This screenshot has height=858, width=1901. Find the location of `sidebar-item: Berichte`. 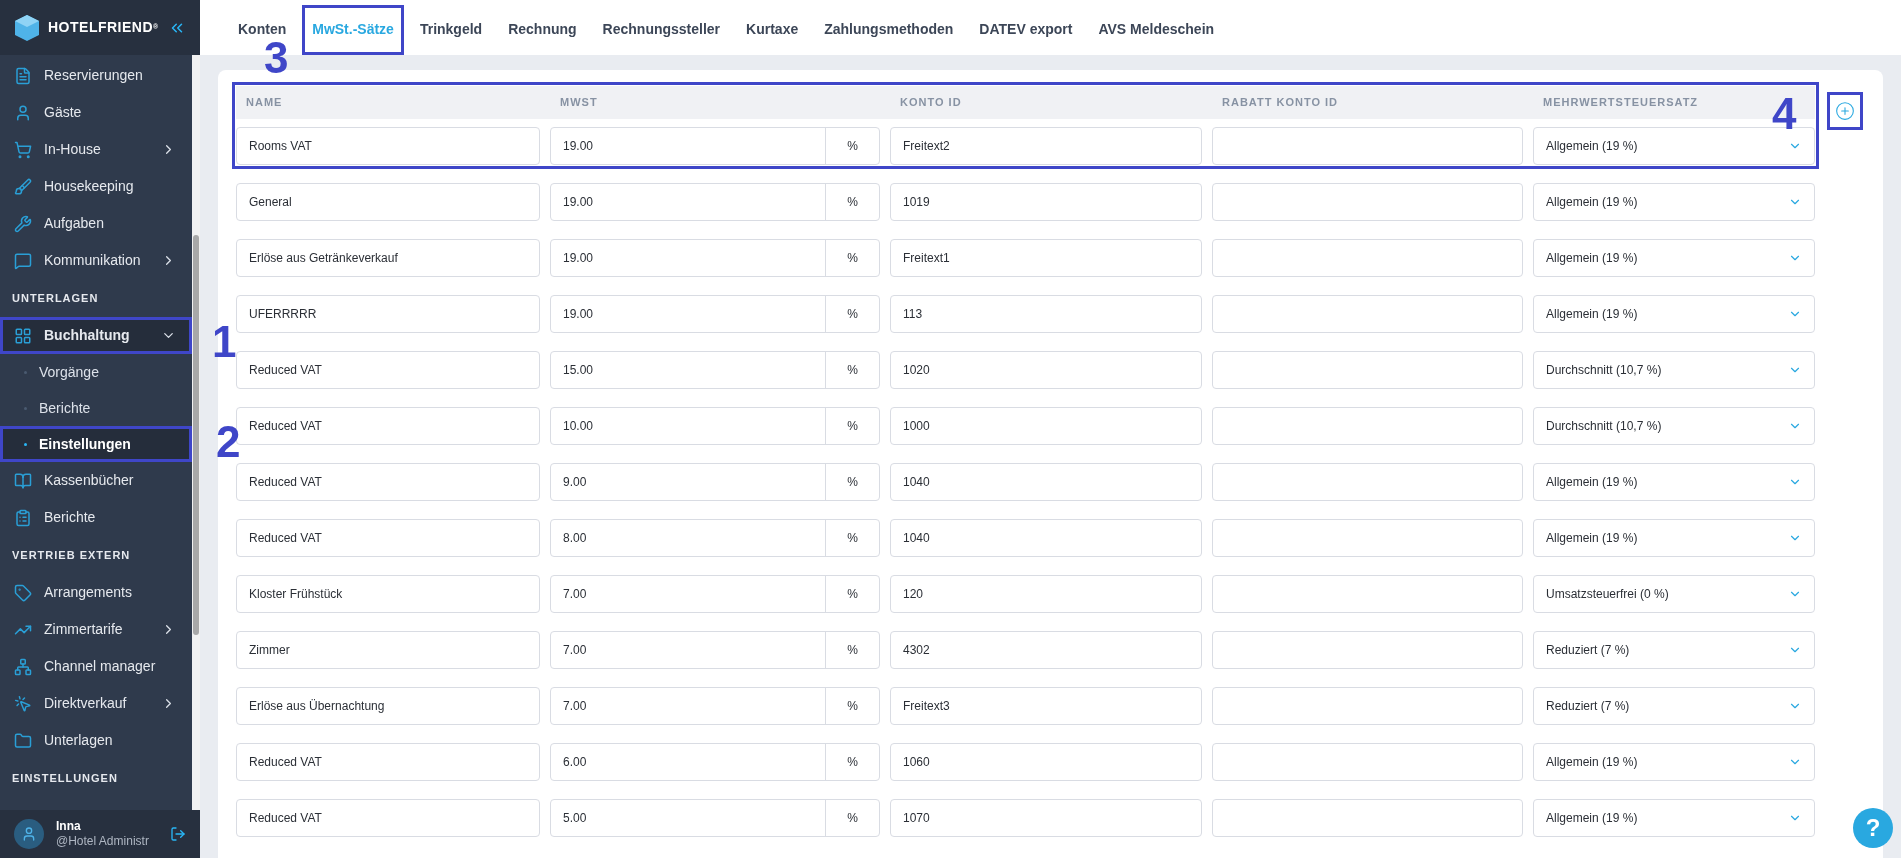

sidebar-item: Berichte is located at coordinates (96, 517).